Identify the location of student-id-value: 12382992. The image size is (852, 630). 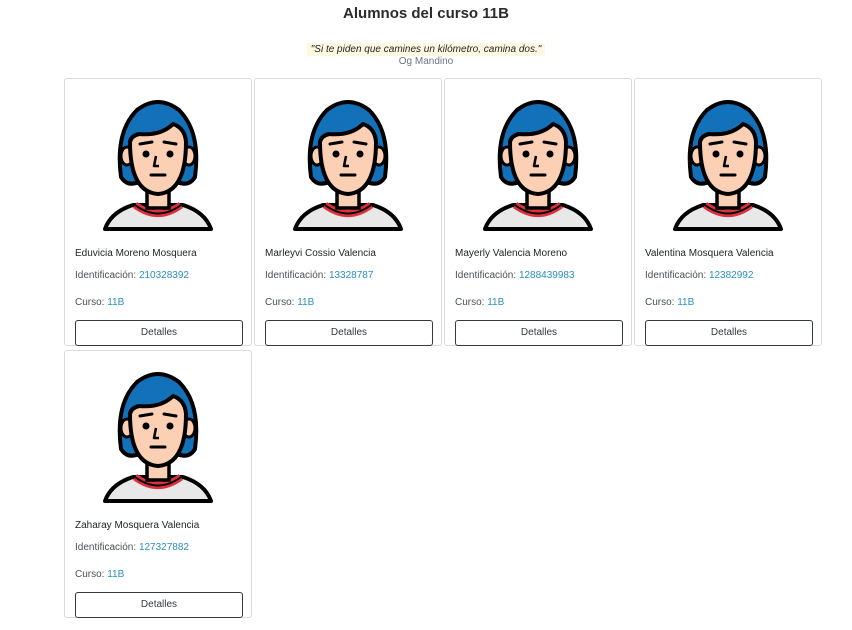
(731, 275).